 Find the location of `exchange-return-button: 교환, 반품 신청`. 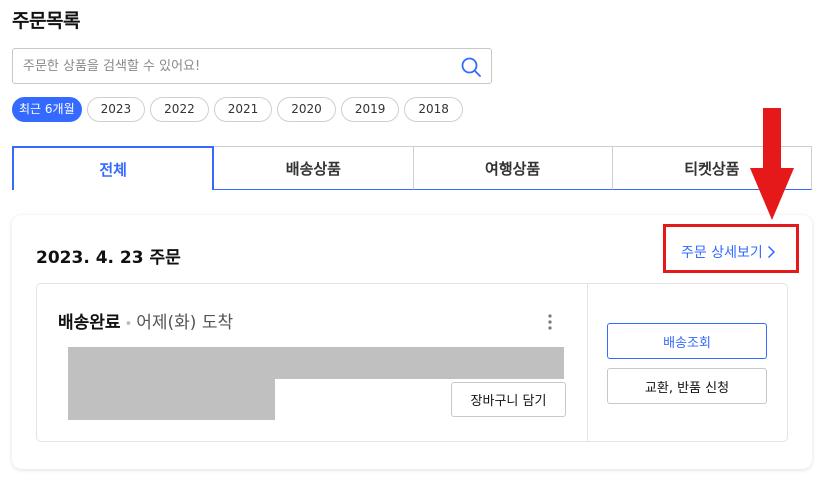

exchange-return-button: 교환, 반품 신청 is located at coordinates (687, 386).